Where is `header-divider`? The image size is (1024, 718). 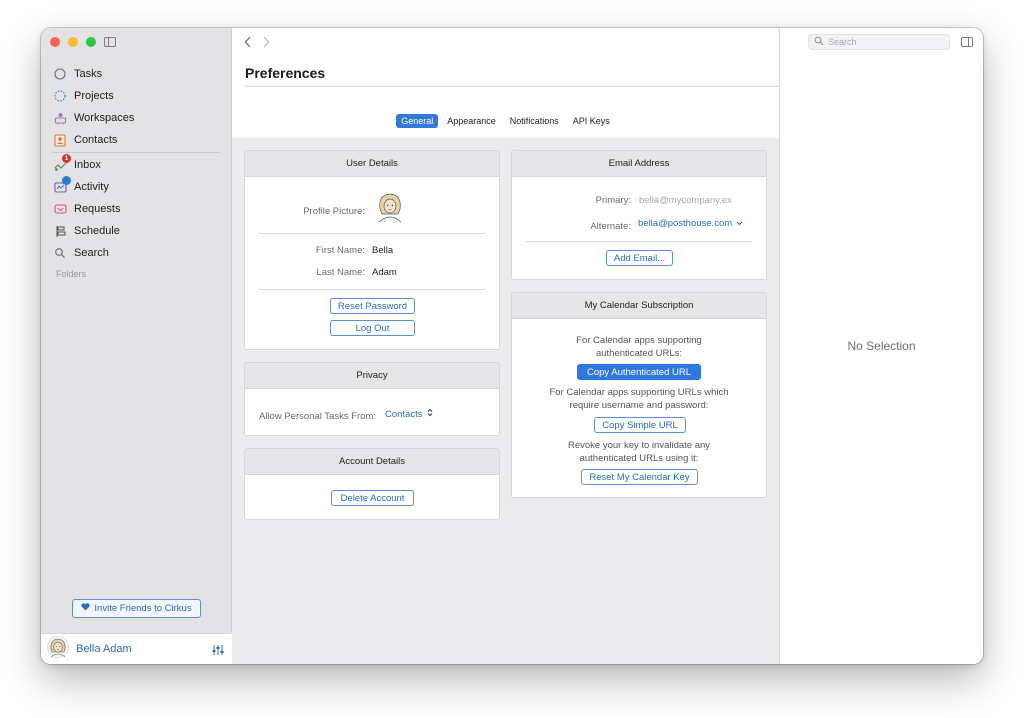
header-divider is located at coordinates (511, 86).